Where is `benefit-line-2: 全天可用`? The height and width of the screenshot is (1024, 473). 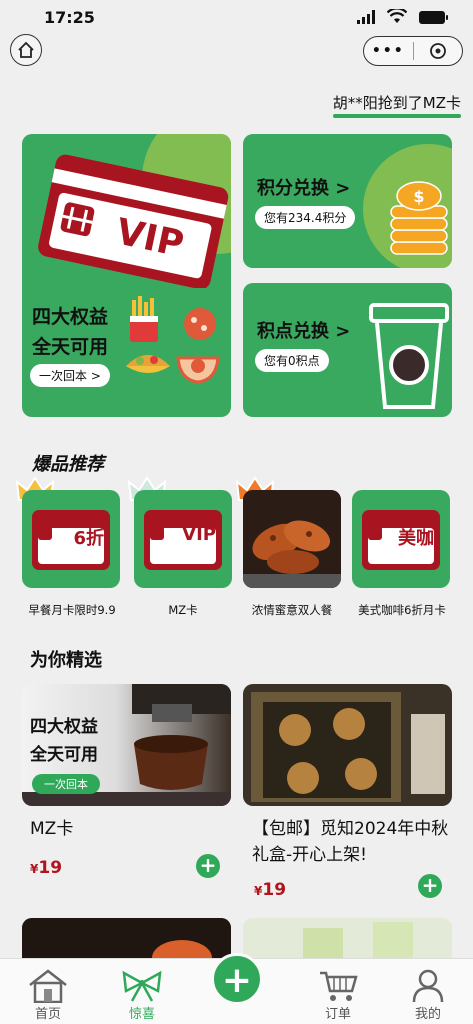
benefit-line-2: 全天可用 is located at coordinates (70, 347).